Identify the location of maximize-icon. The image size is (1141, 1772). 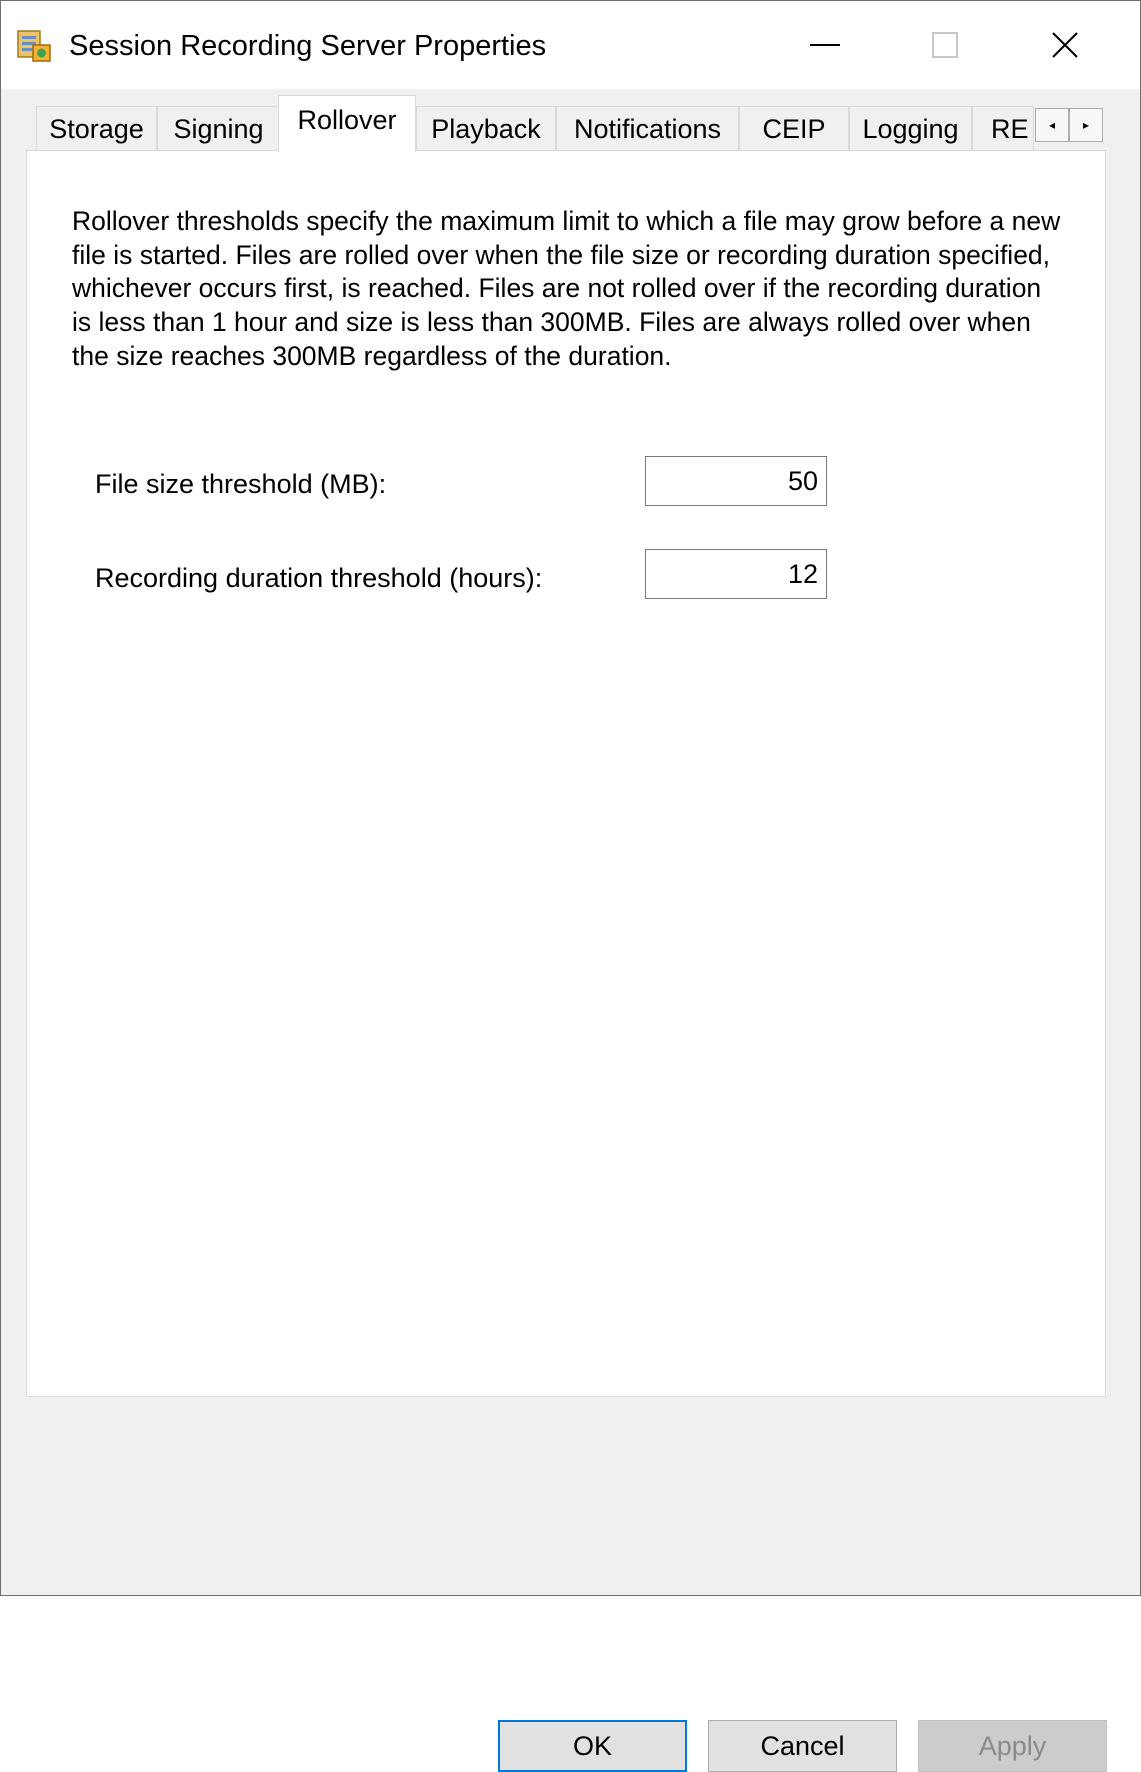
(945, 45).